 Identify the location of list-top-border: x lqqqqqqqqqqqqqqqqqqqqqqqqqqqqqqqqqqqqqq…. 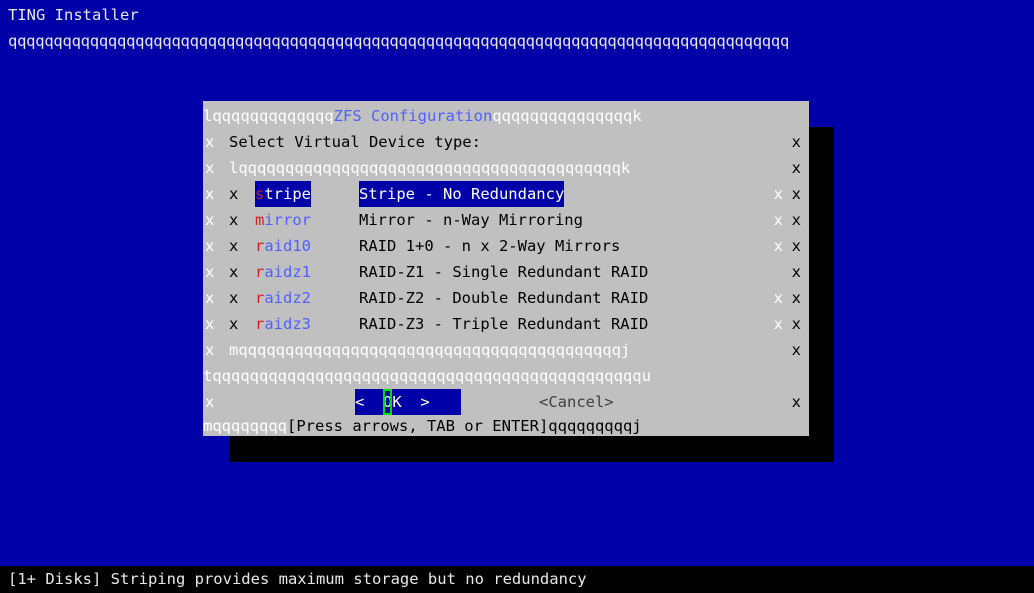
(506, 168).